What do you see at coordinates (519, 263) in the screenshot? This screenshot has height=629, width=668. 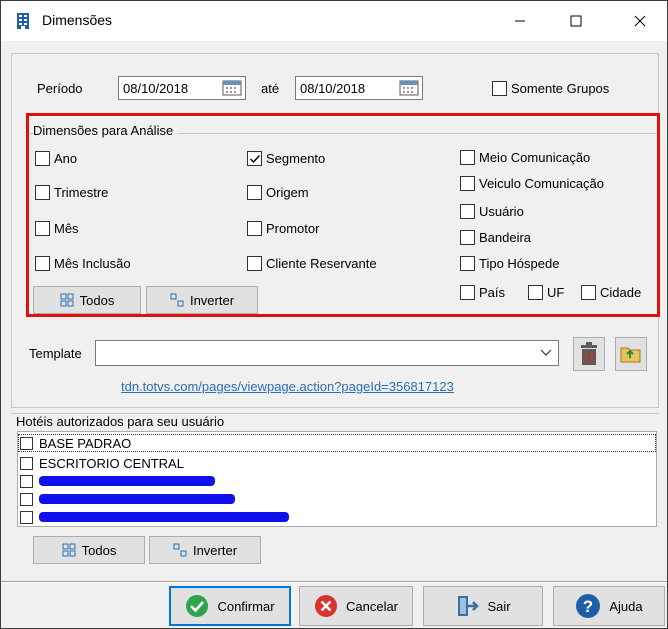 I see `dim-label-tipo-hospede: Tipo Hóspede` at bounding box center [519, 263].